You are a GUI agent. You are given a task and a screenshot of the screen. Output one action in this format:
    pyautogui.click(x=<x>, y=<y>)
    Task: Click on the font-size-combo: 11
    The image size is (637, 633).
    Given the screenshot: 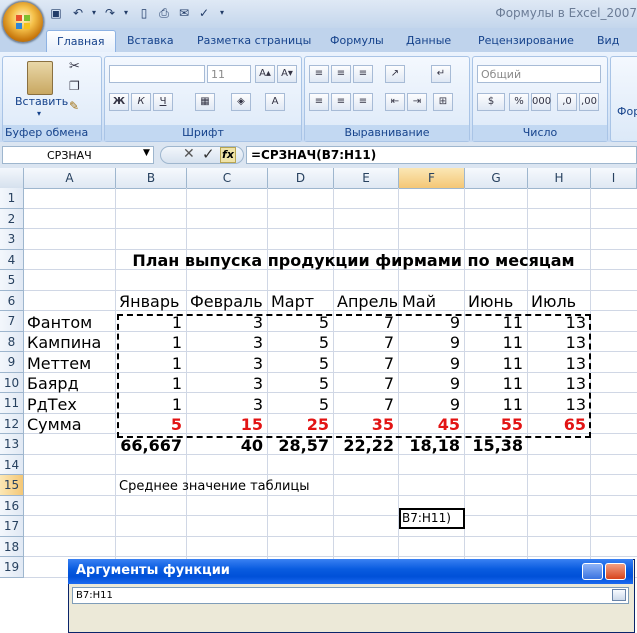 What is the action you would take?
    pyautogui.click(x=229, y=74)
    